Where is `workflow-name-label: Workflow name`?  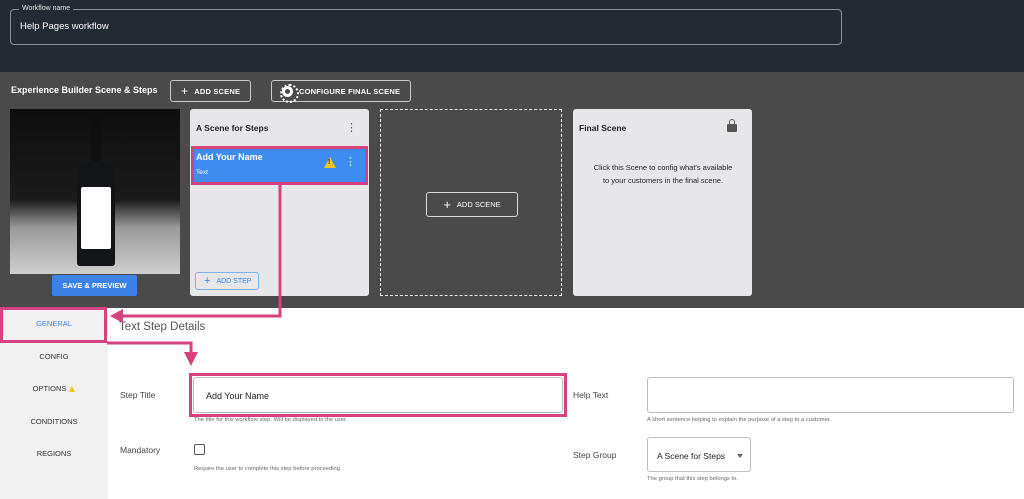
workflow-name-label: Workflow name is located at coordinates (46, 9).